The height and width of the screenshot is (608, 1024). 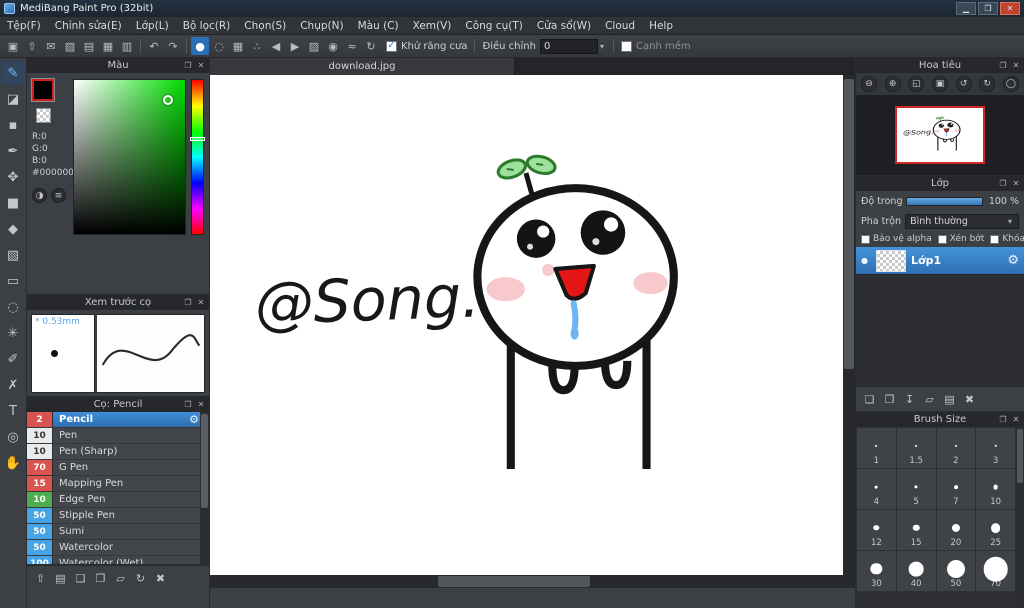 What do you see at coordinates (963, 84) in the screenshot?
I see `rotate-left-icon: ↺` at bounding box center [963, 84].